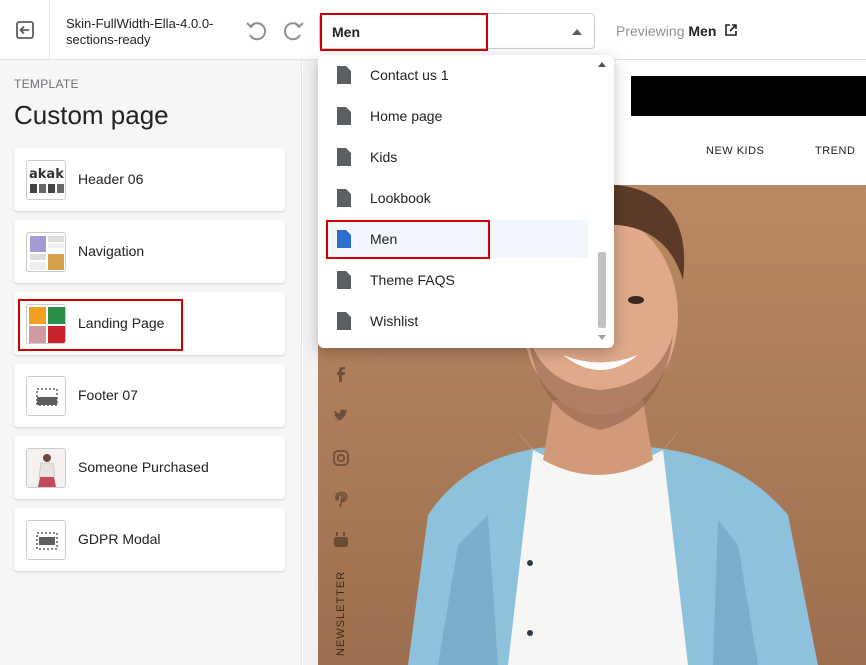  What do you see at coordinates (457, 321) in the screenshot?
I see `dropdown-option: Wishlist` at bounding box center [457, 321].